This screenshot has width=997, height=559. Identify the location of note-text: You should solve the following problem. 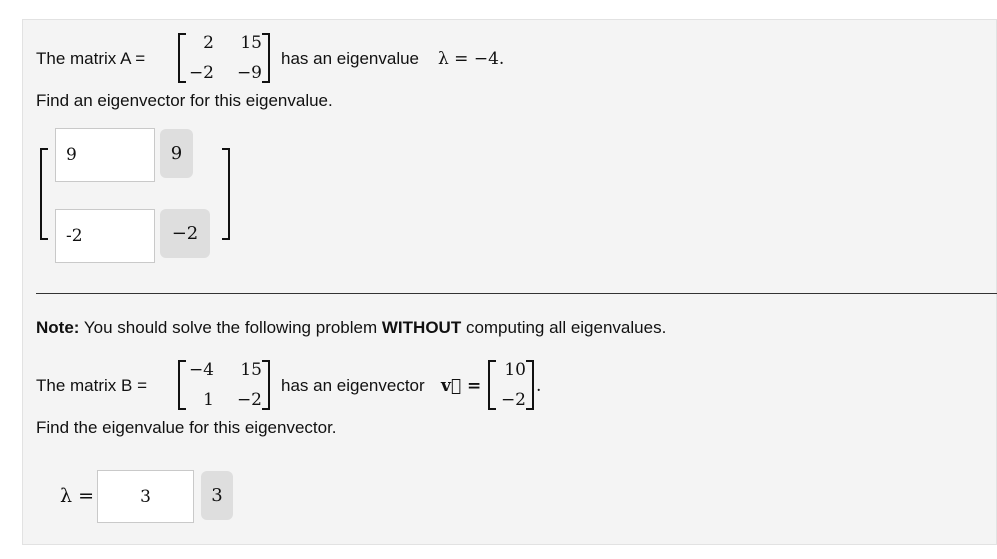
(230, 327).